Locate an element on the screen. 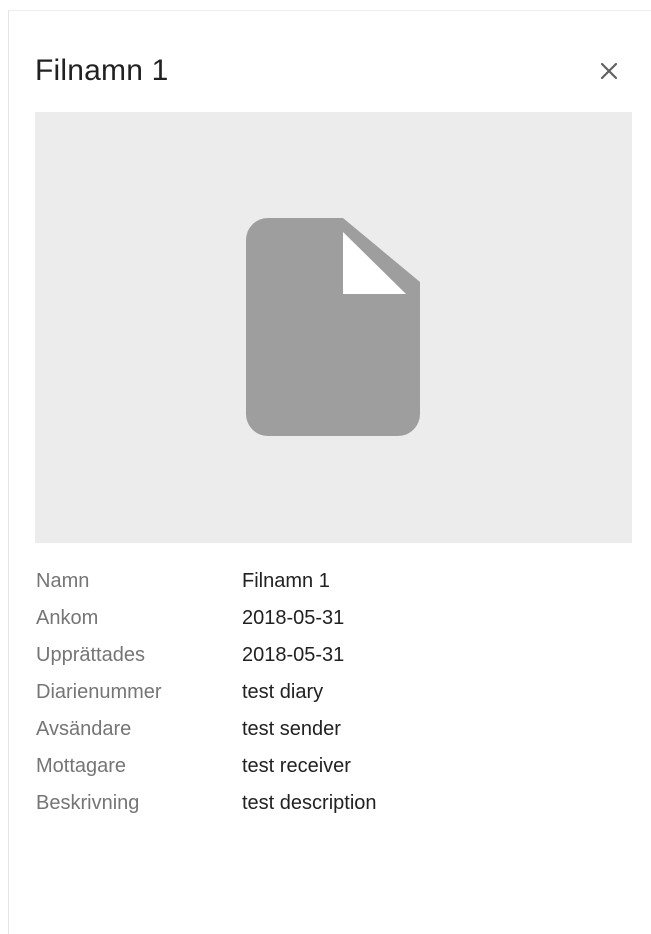 The height and width of the screenshot is (934, 651). close-button is located at coordinates (609, 71).